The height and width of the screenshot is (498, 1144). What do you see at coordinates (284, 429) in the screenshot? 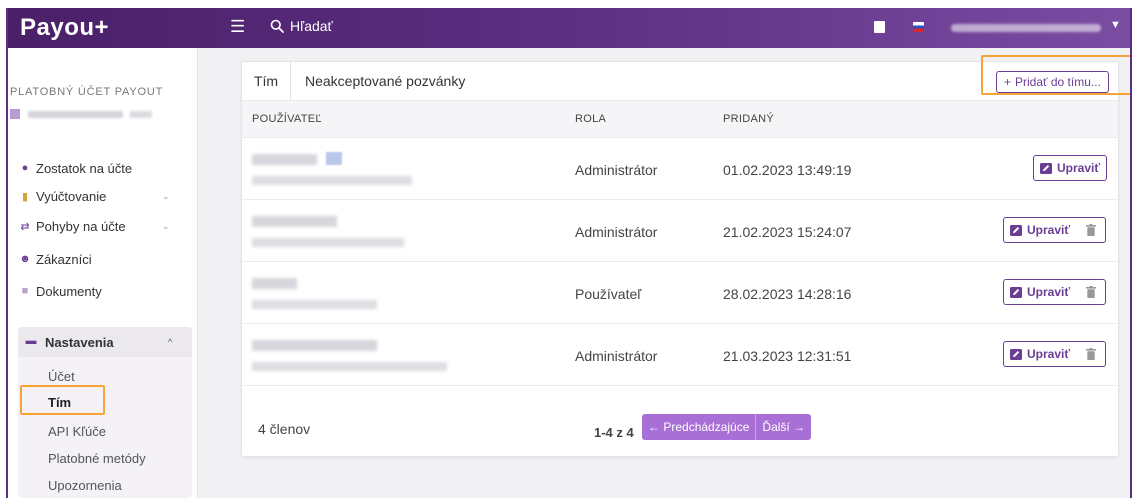
I see `member-count: 4 členov` at bounding box center [284, 429].